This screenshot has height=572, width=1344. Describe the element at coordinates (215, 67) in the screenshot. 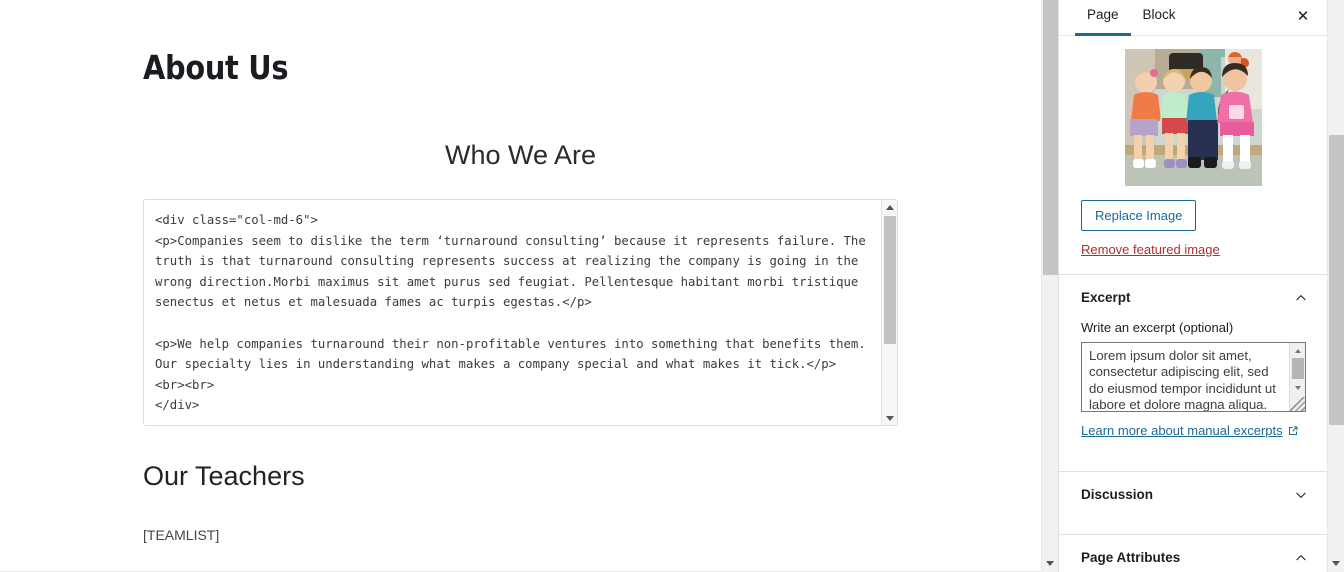

I see `page-title: About Us` at that location.